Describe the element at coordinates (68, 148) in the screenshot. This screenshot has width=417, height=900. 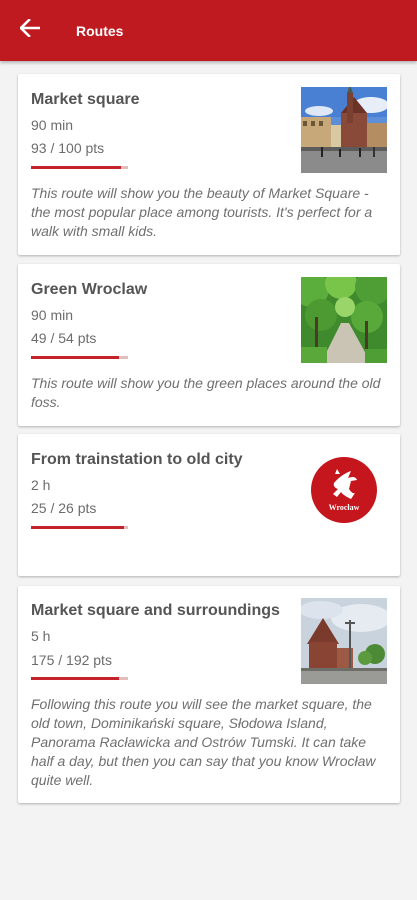
I see `route-points: 93 / 100 pts` at that location.